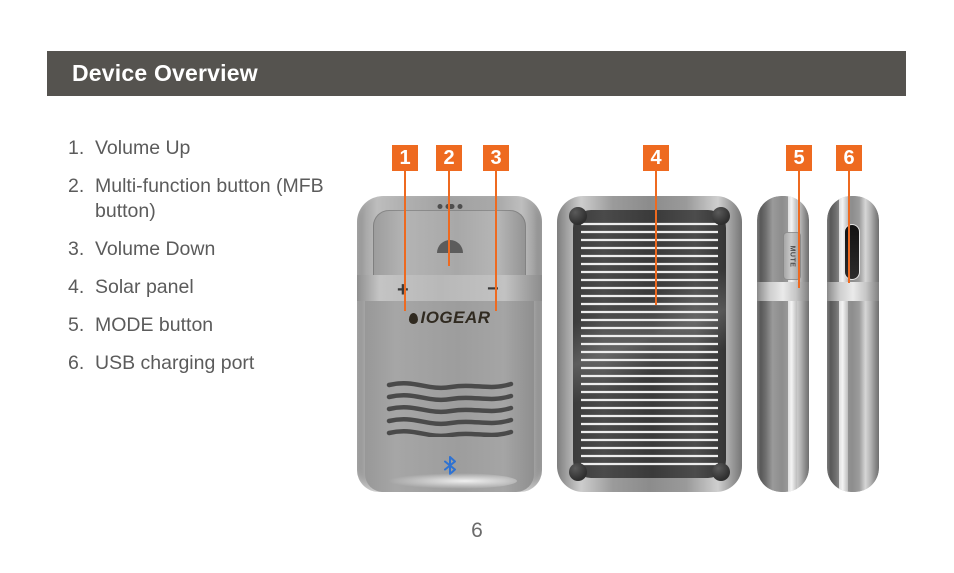 The height and width of the screenshot is (573, 954). I want to click on list-item-number: 5., so click(76, 325).